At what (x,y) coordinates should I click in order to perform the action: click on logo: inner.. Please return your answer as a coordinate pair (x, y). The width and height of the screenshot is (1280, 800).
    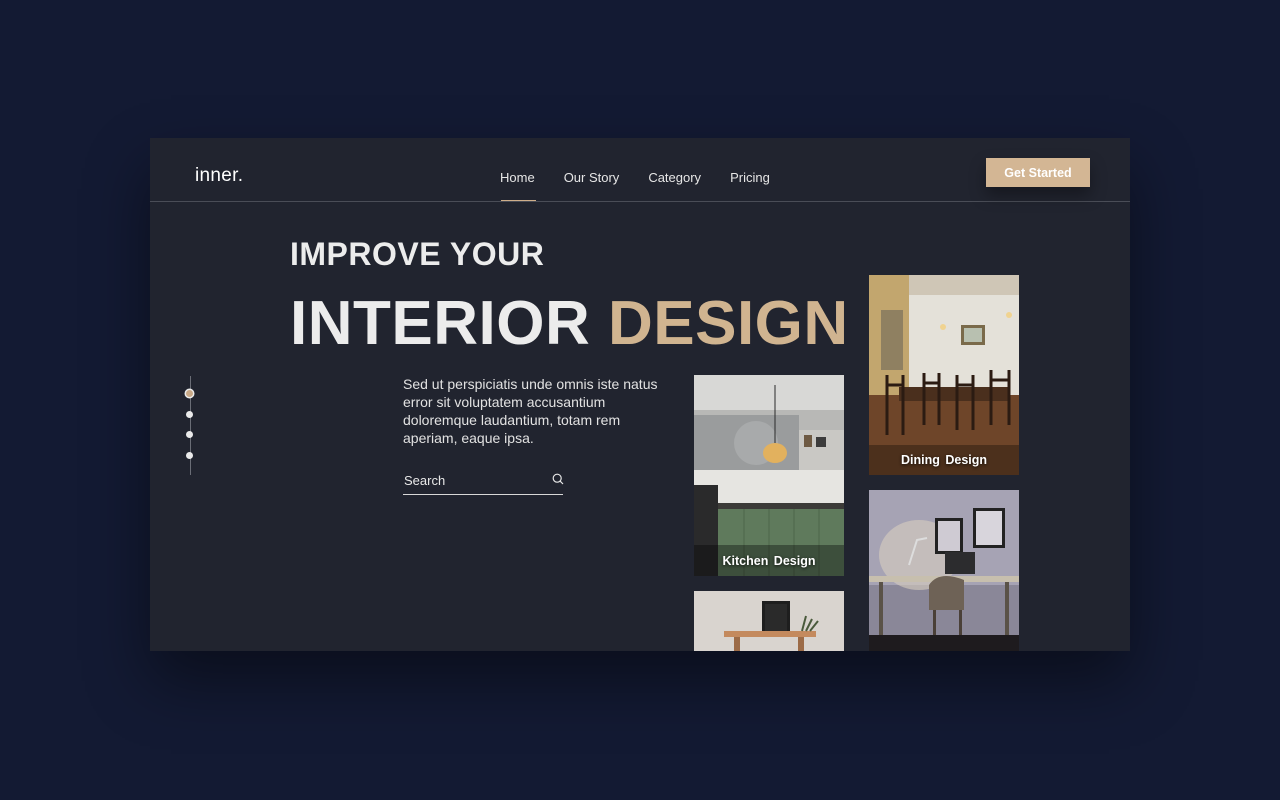
    Looking at the image, I should click on (219, 176).